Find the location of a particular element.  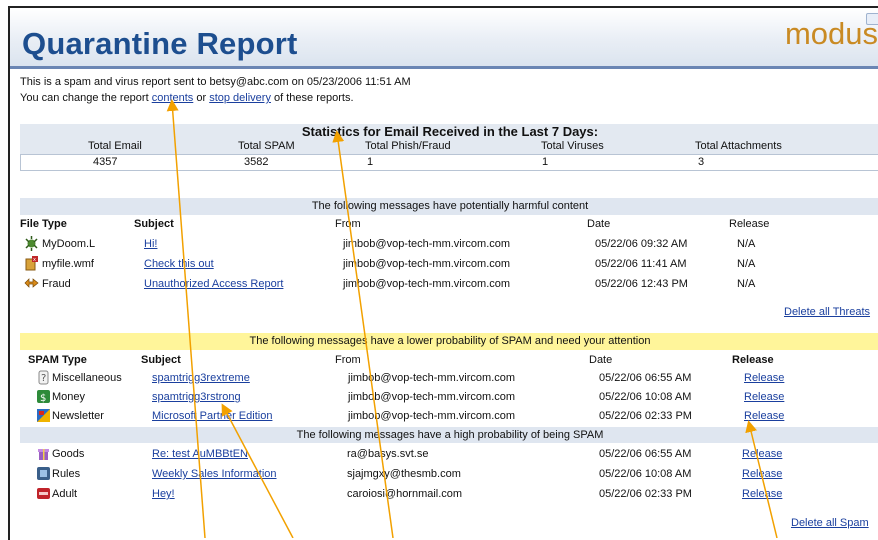

callout-arrow-release is located at coordinates (761, 479).